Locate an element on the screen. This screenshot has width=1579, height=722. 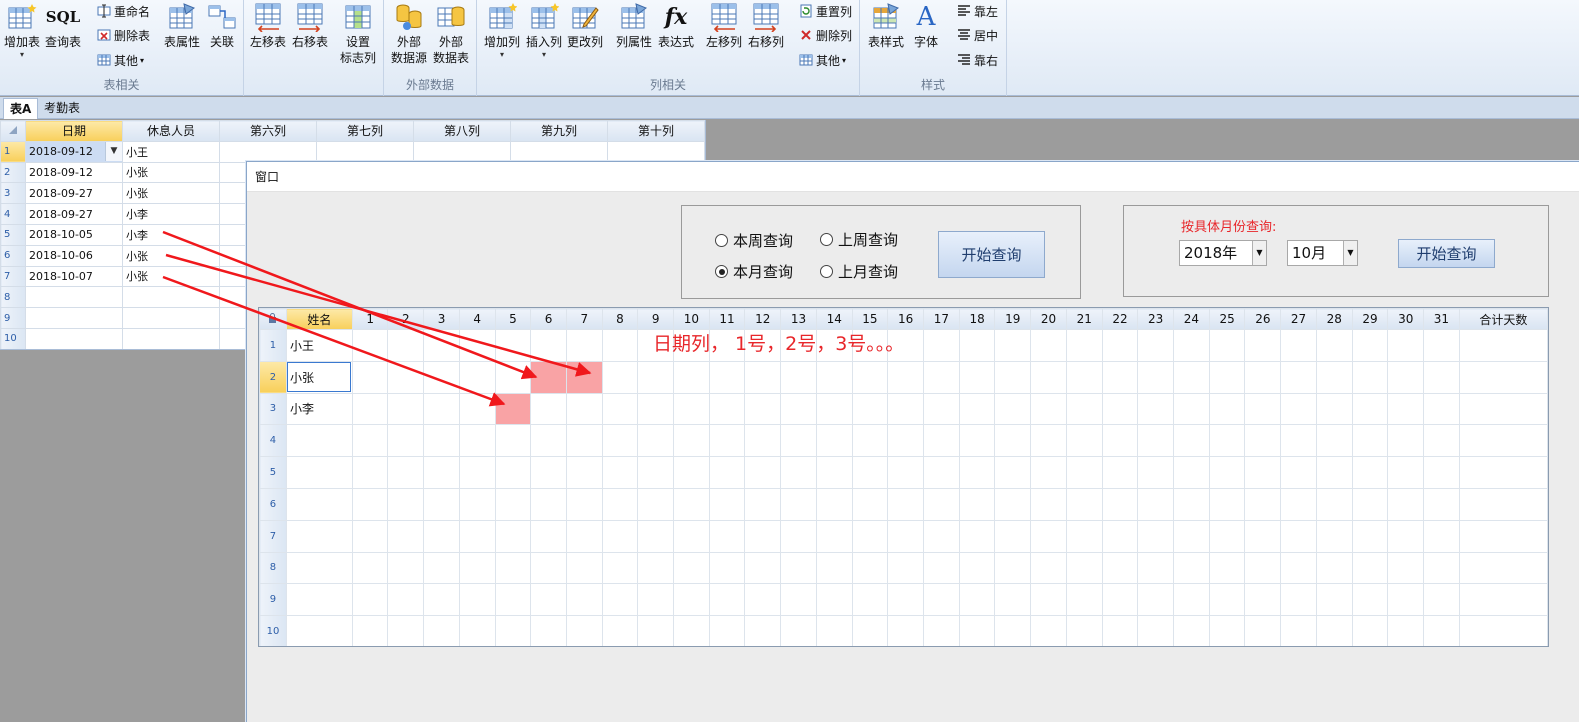
row-number: 8 is located at coordinates (273, 568).